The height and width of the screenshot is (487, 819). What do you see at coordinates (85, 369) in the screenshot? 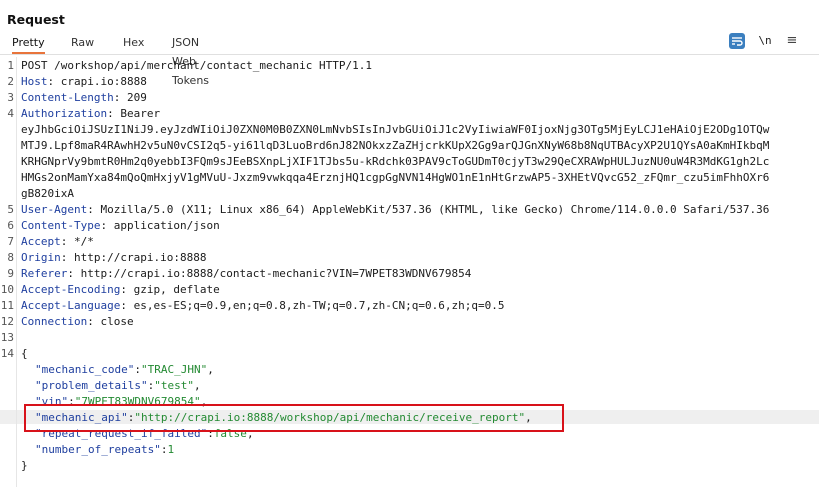
I see `json-key: "mechanic_code"` at bounding box center [85, 369].